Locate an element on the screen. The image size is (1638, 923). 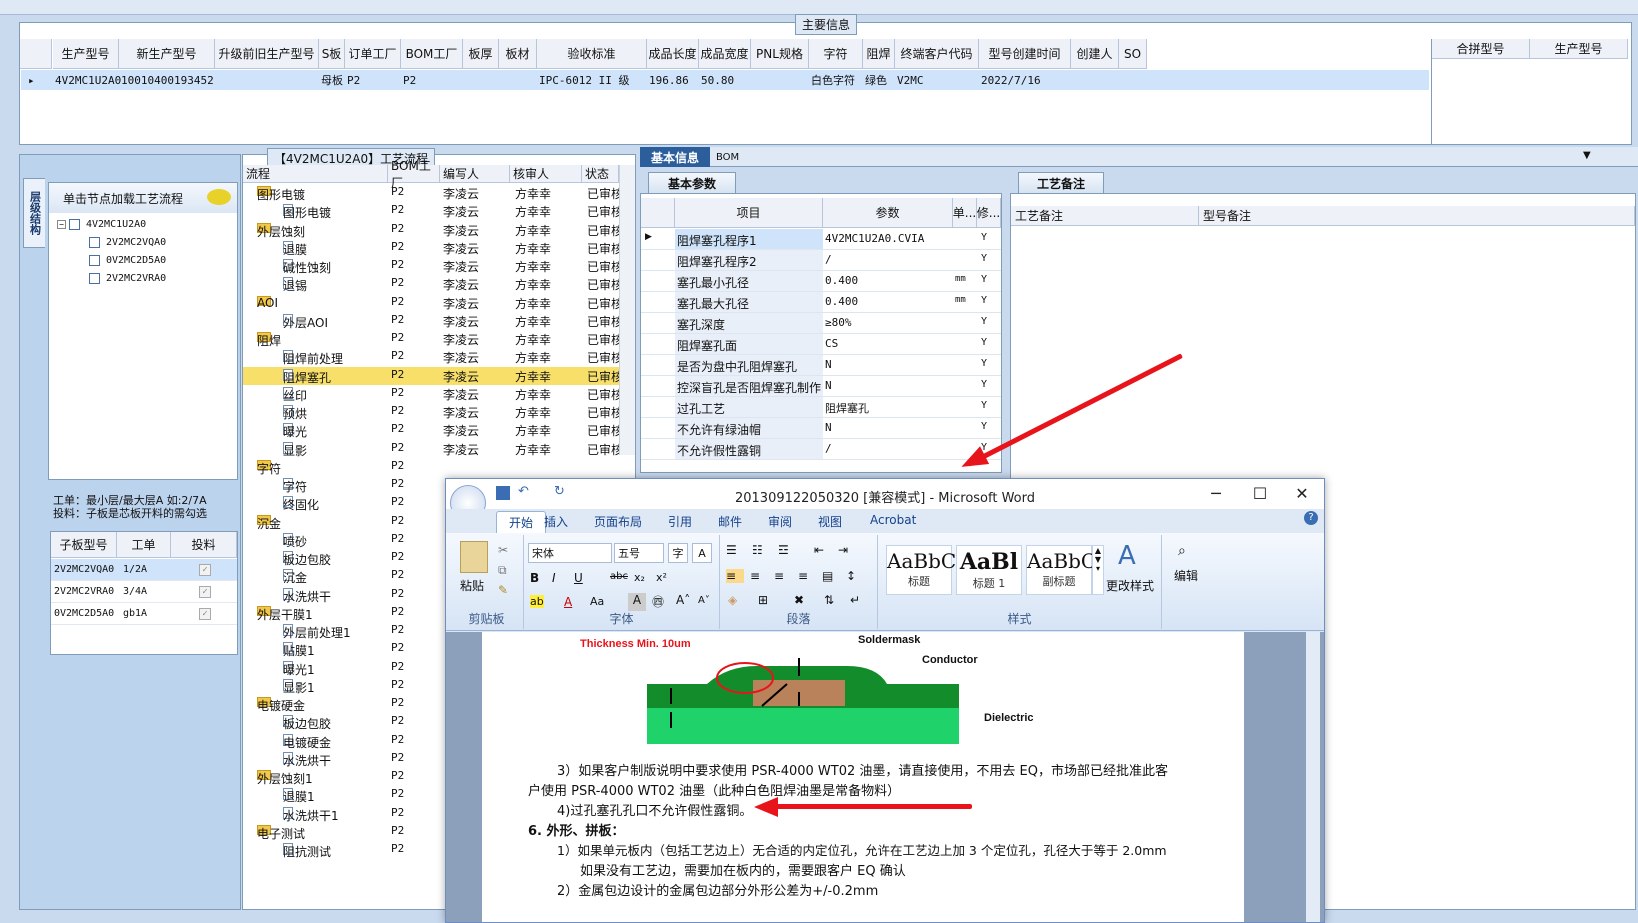
bold-icon: B is located at coordinates (534, 578).